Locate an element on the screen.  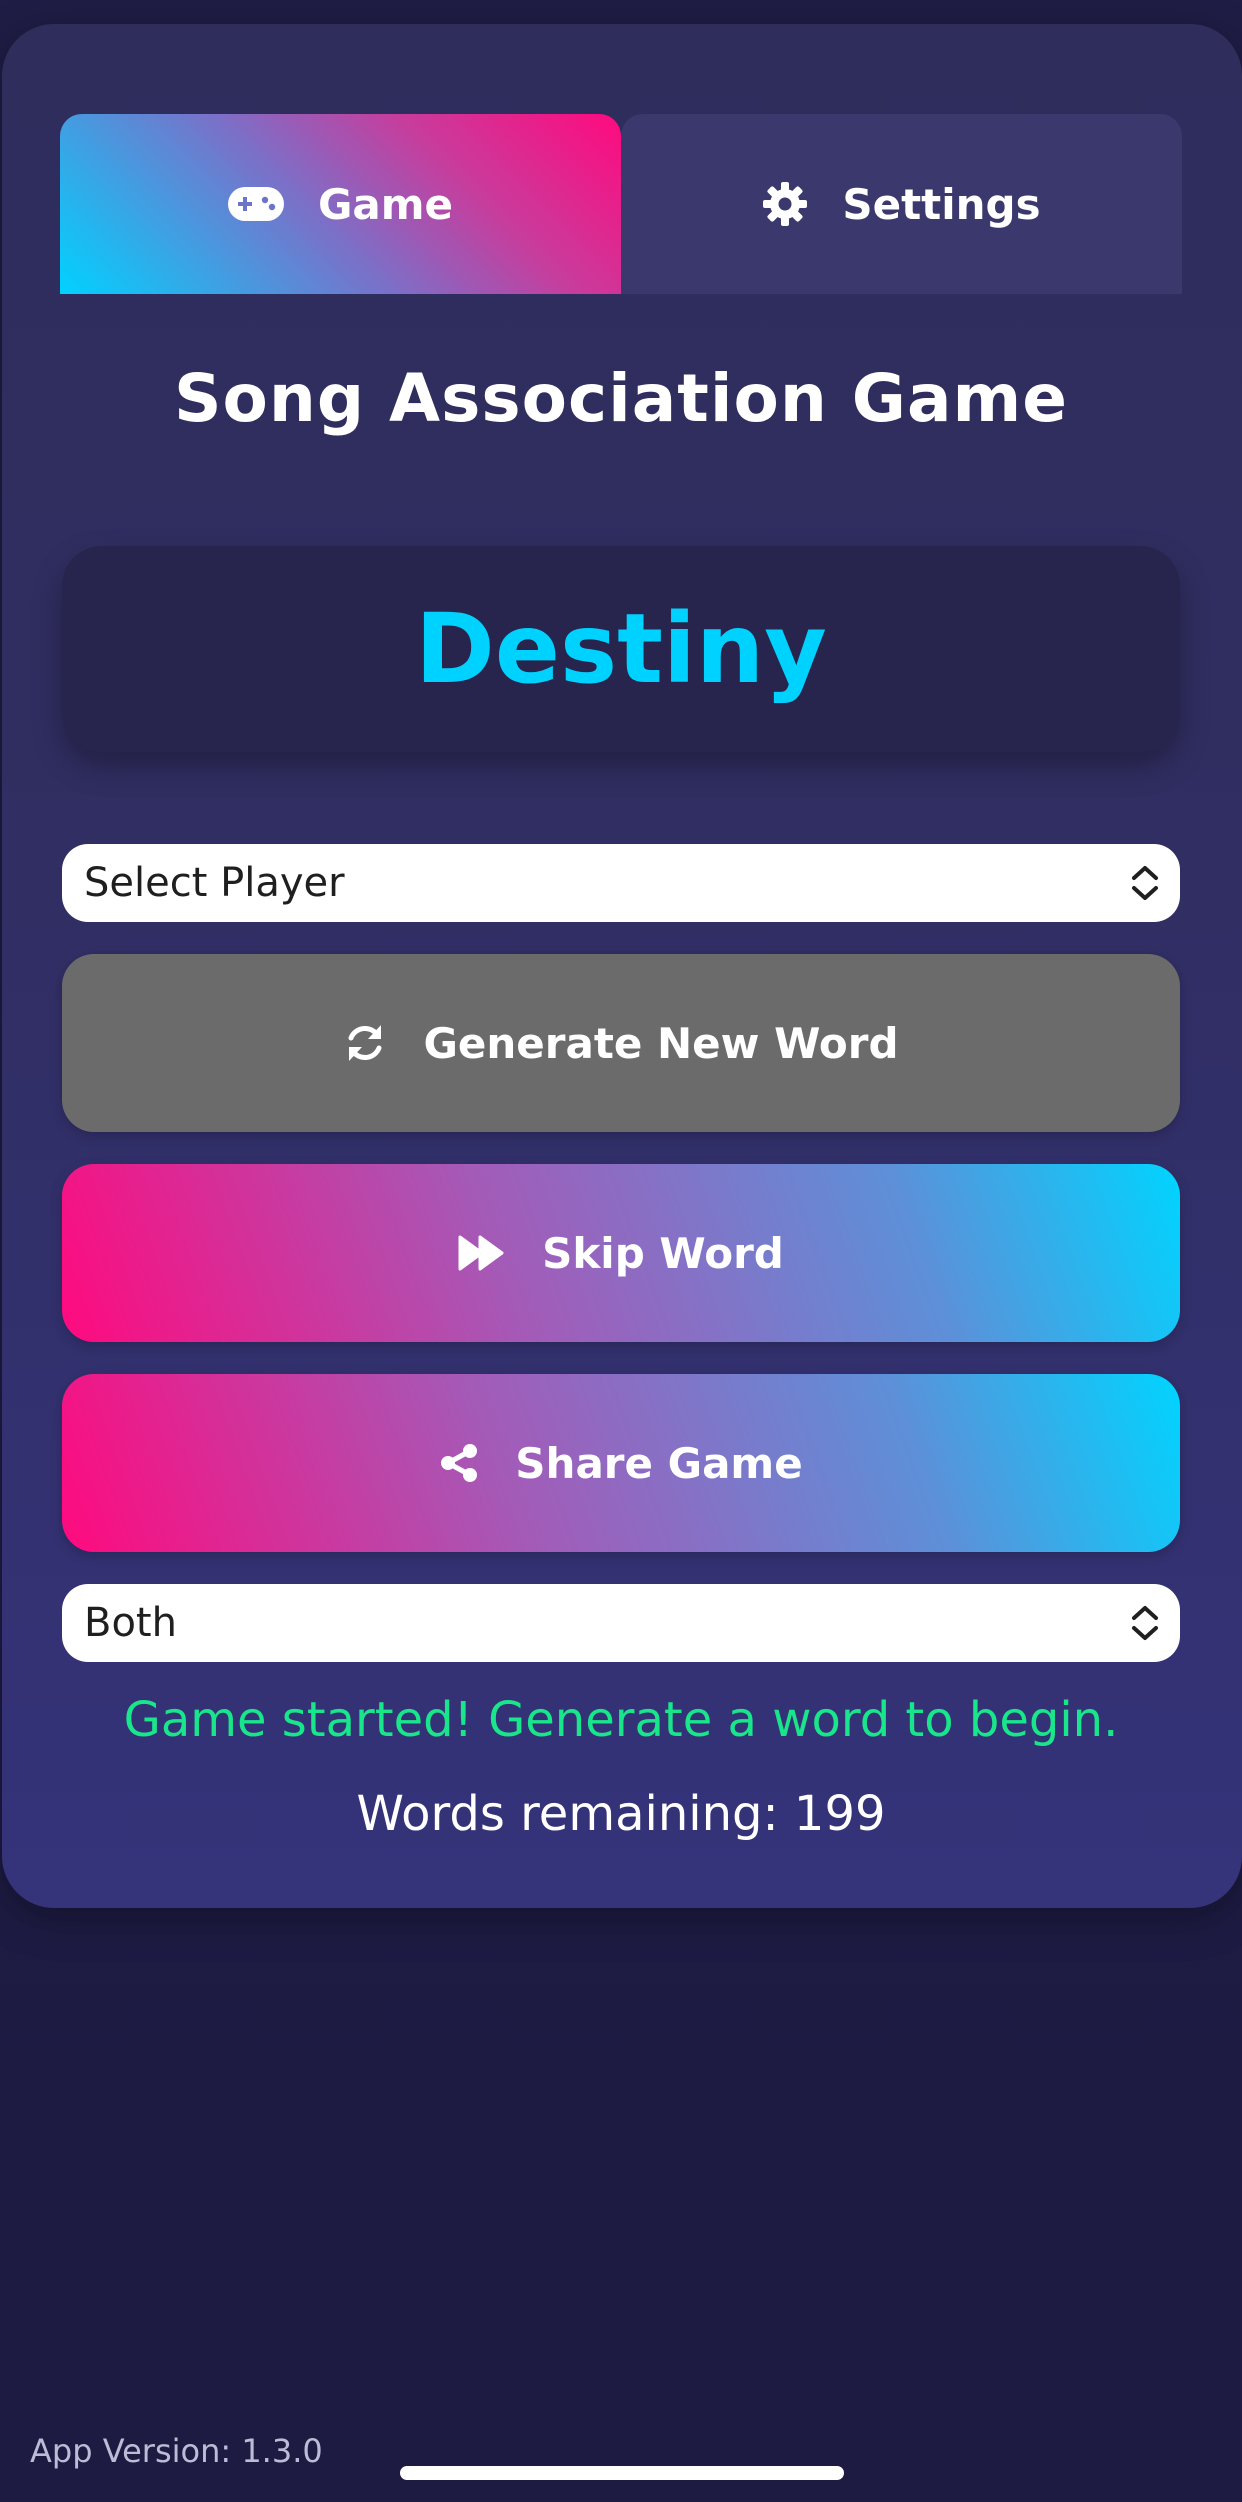
share-game-label: Share Game is located at coordinates (659, 1463).